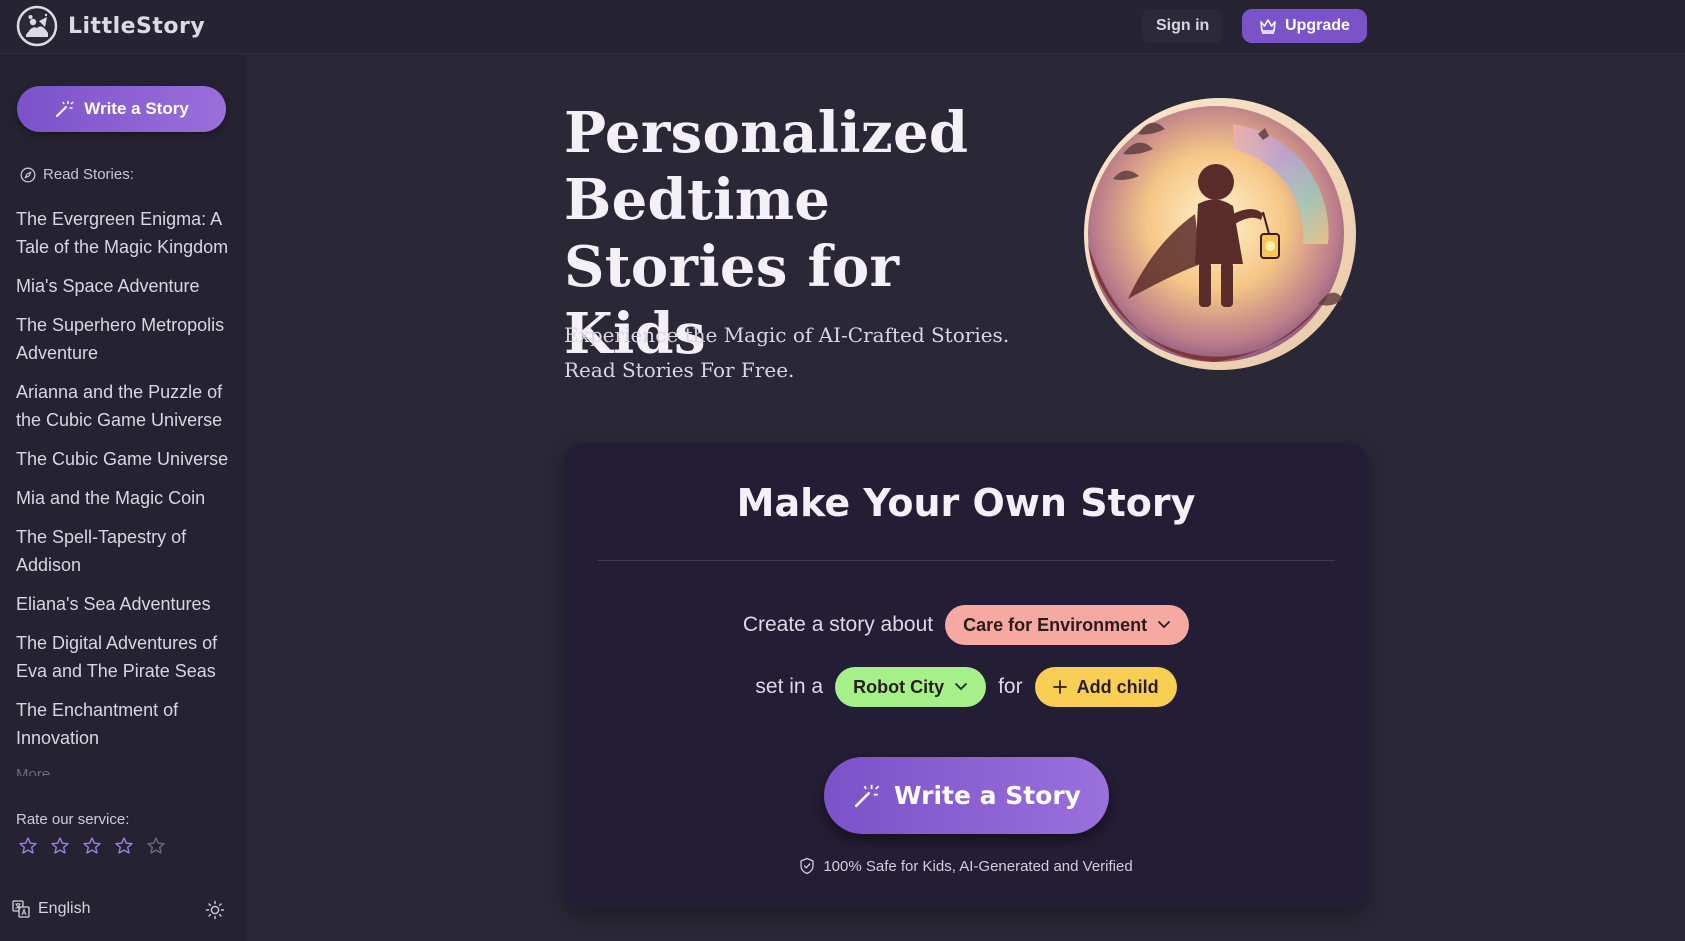 This screenshot has height=941, width=1685. Describe the element at coordinates (987, 795) in the screenshot. I see `write-story-label: Write a Story` at that location.